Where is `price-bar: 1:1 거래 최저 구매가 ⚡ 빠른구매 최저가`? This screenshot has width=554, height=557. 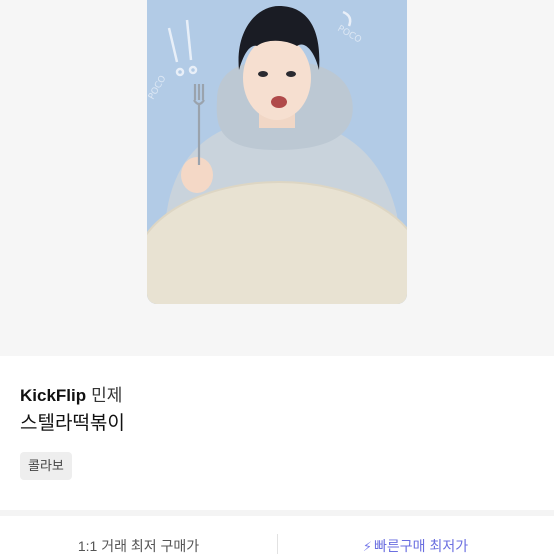 price-bar: 1:1 거래 최저 구매가 ⚡ 빠른구매 최저가 is located at coordinates (277, 535).